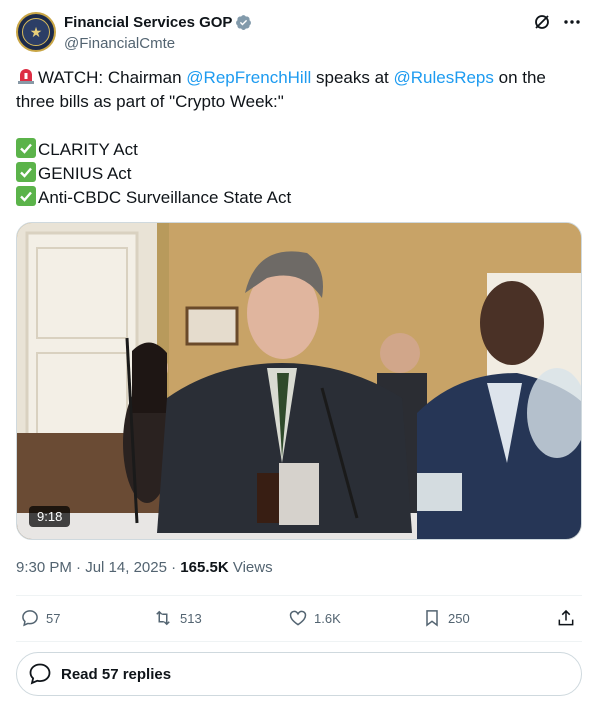  I want to click on tweet-suffix: on the, so click(519, 77).